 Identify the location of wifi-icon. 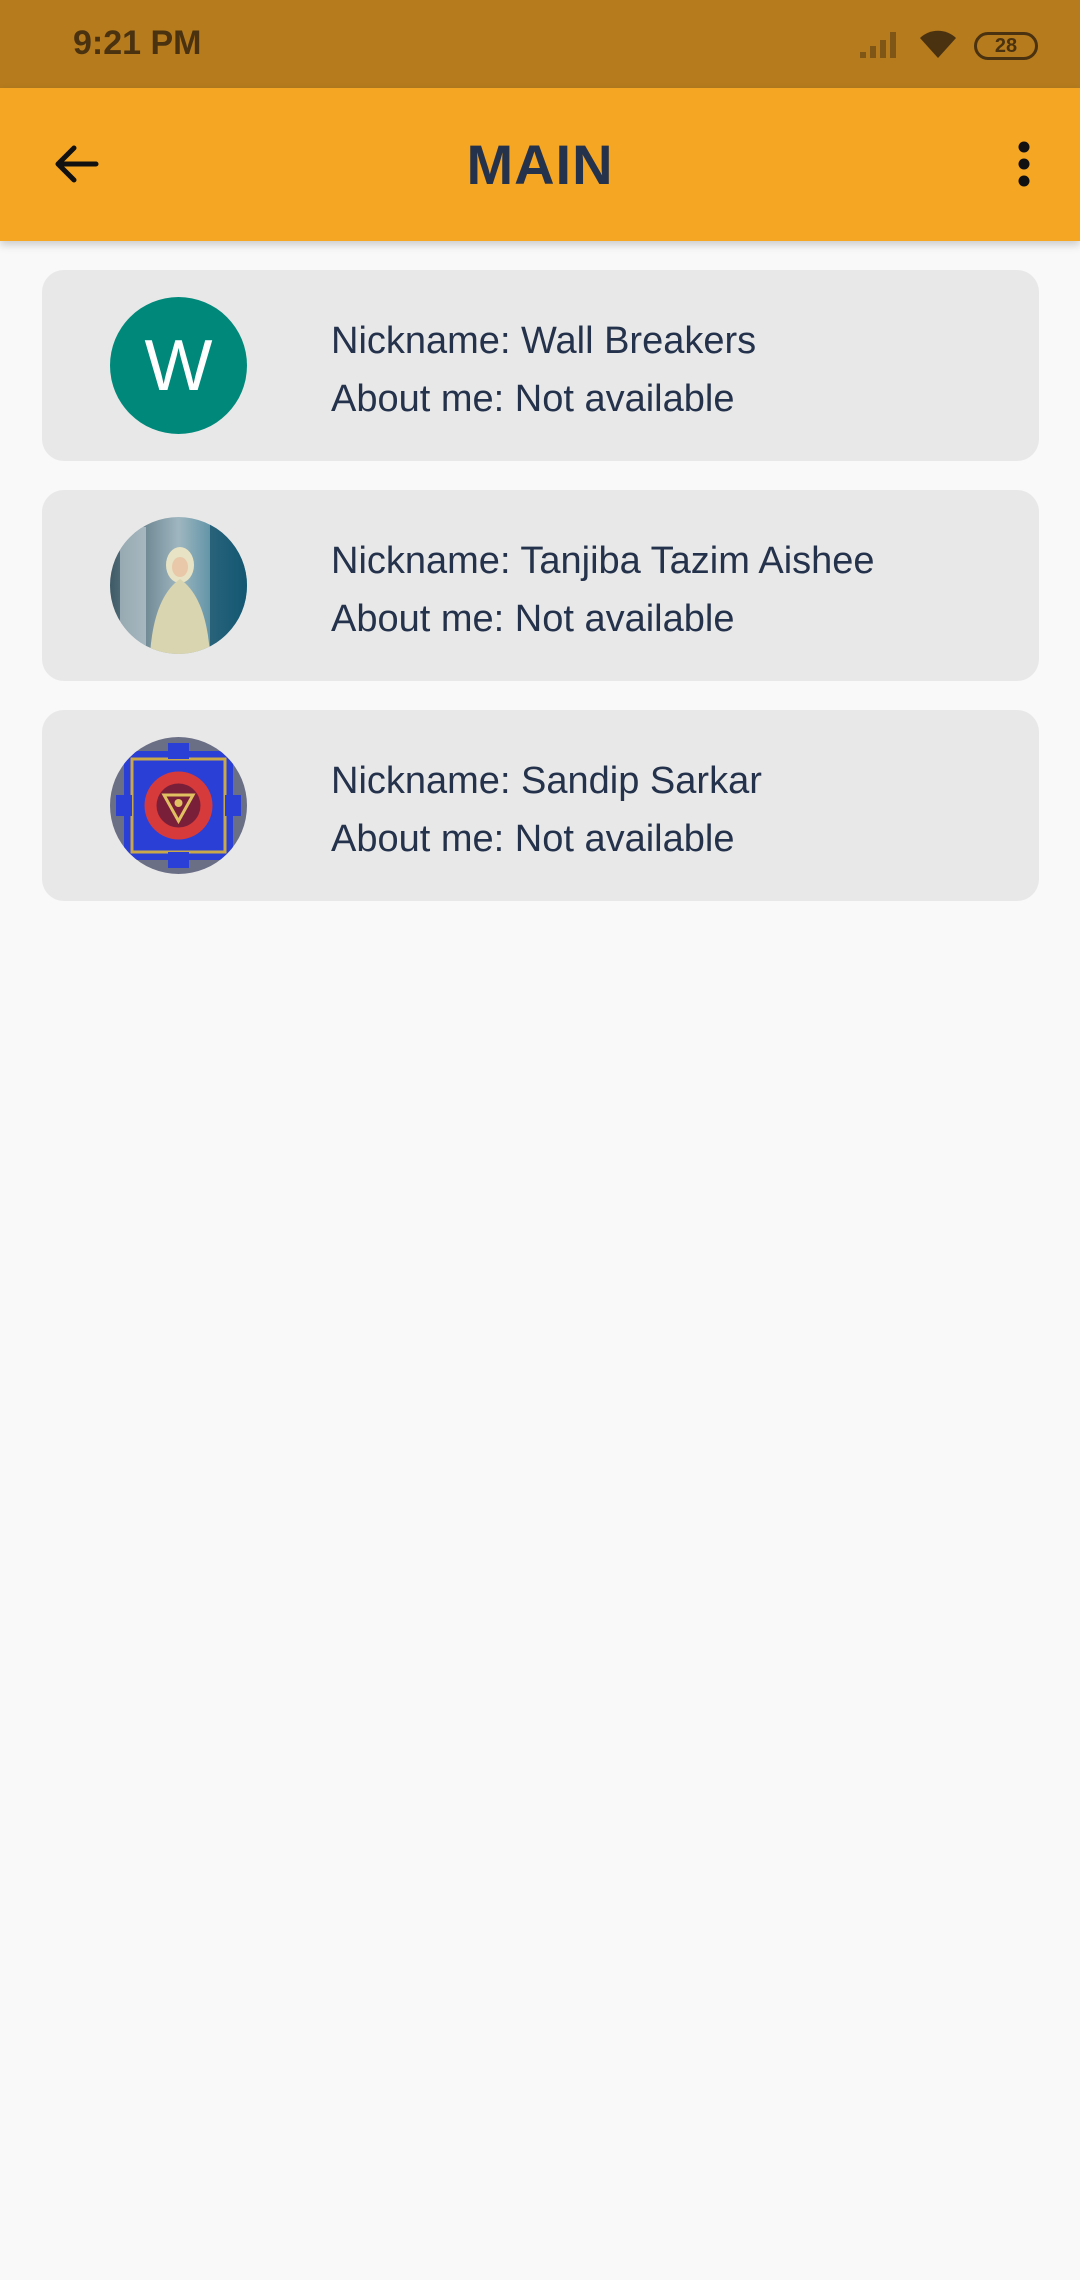
(938, 46).